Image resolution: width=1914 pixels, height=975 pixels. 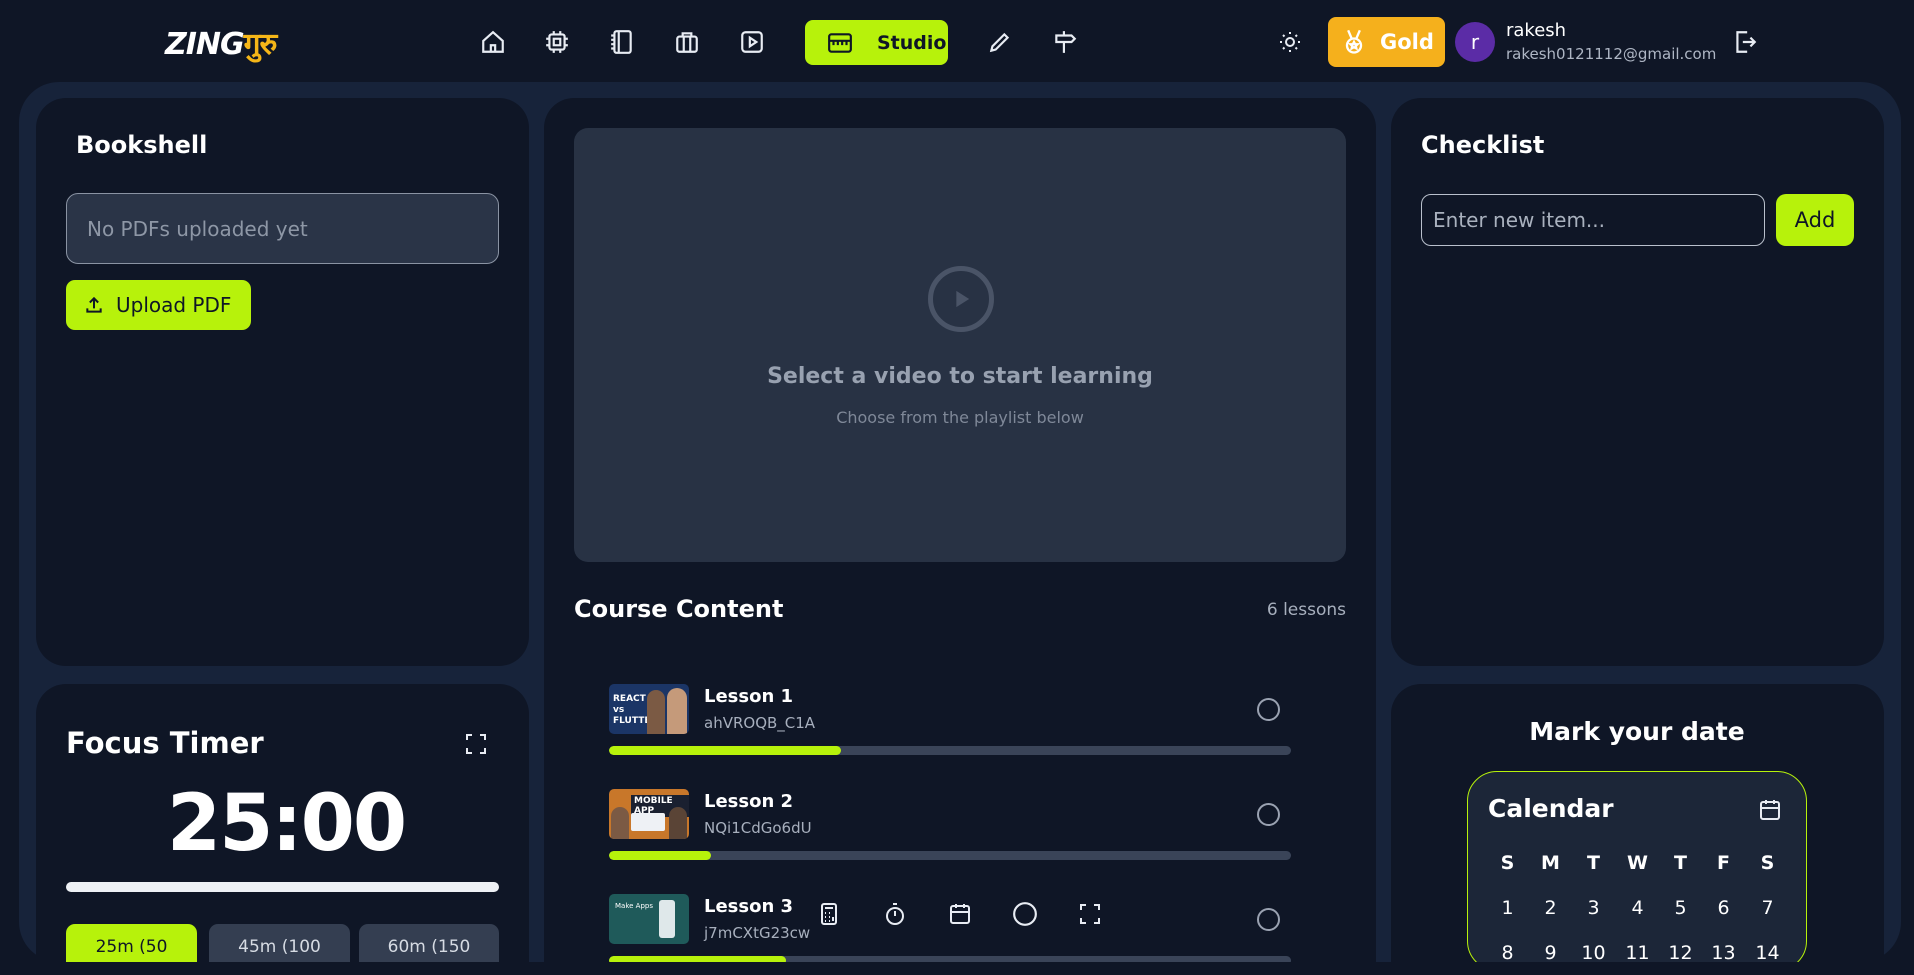 I want to click on calendar-day: 12, so click(x=1680, y=952).